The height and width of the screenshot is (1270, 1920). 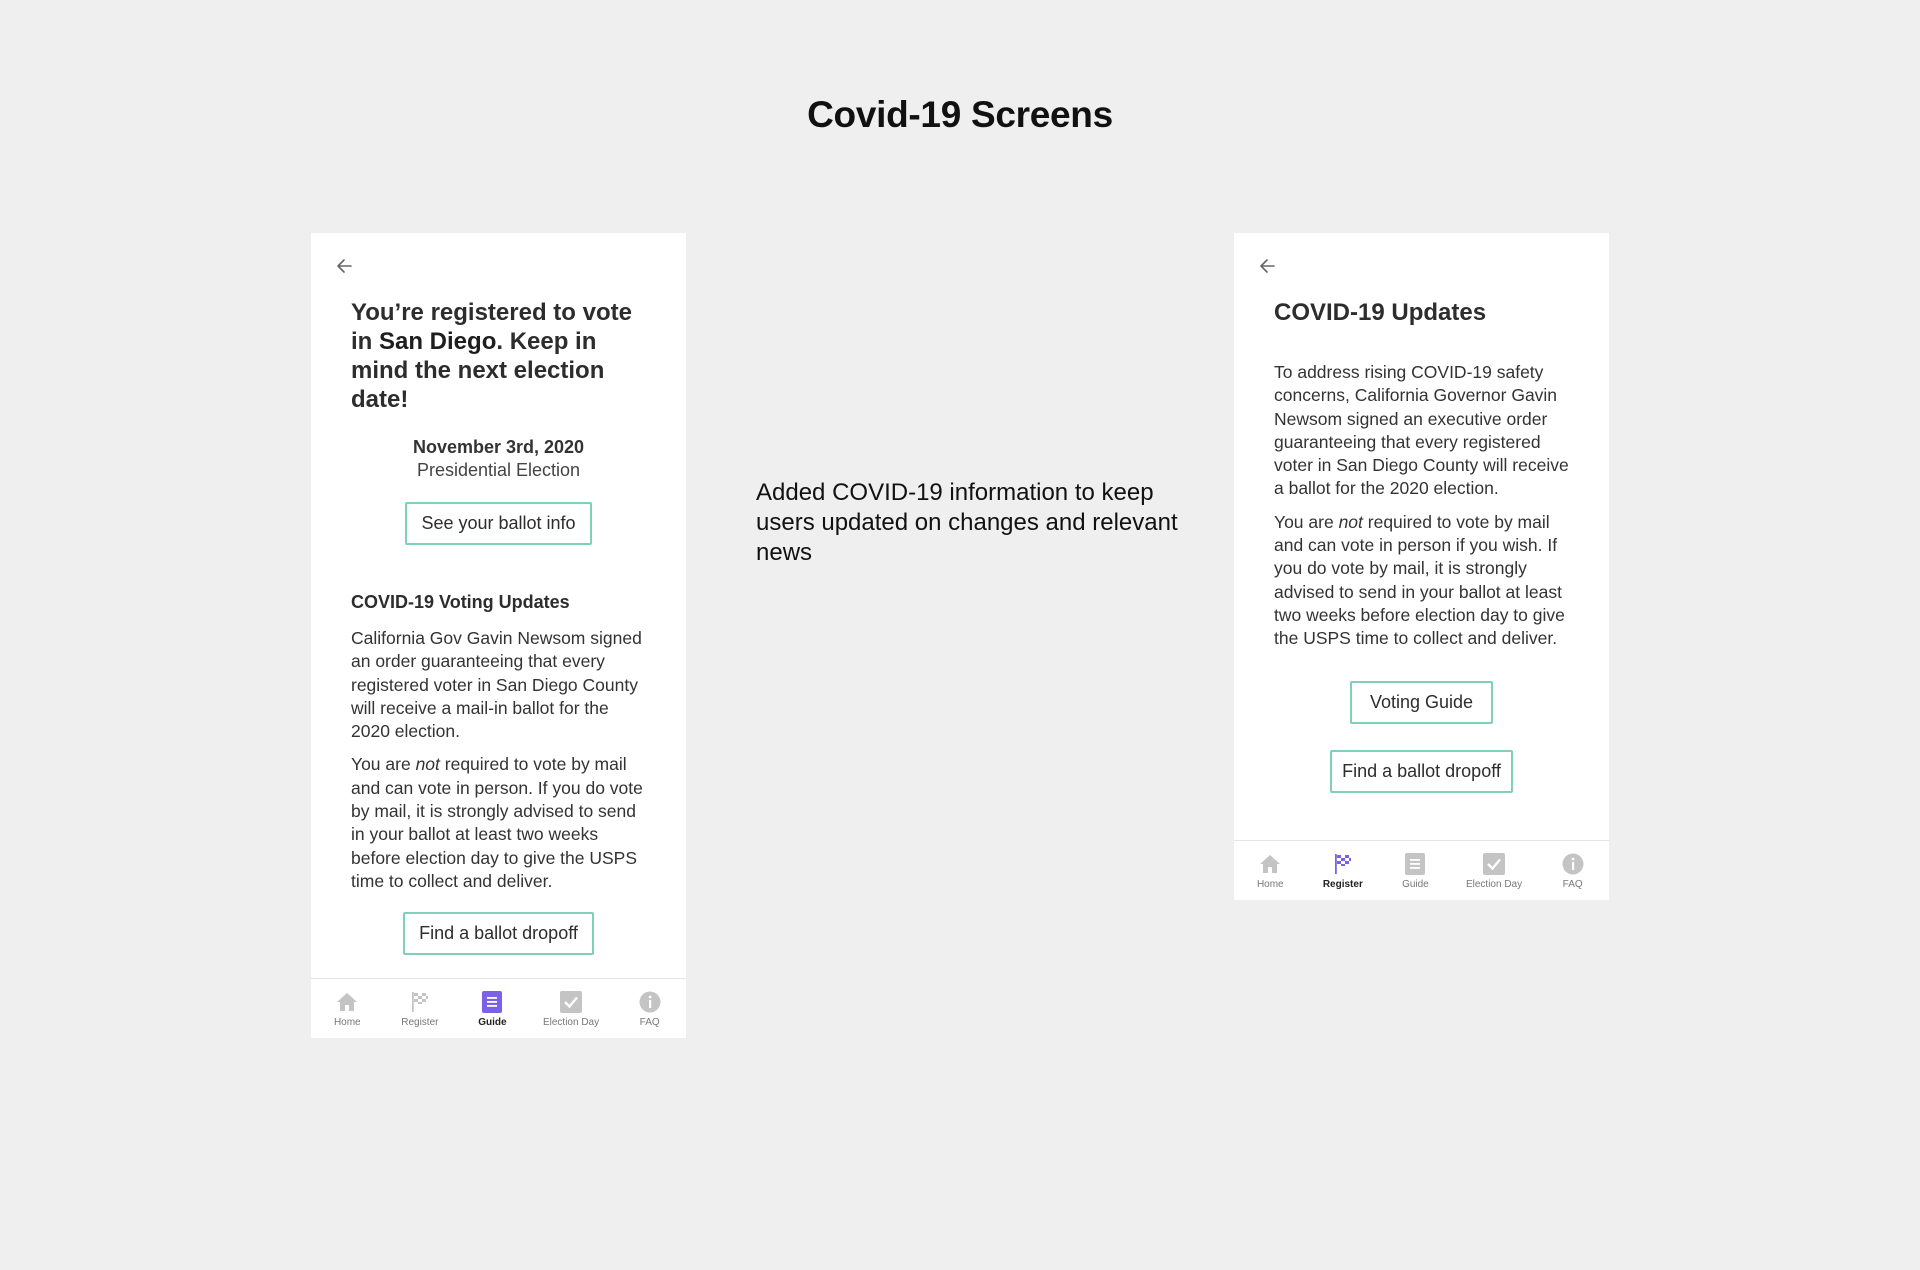 I want to click on city-name: San Diego, so click(x=438, y=341).